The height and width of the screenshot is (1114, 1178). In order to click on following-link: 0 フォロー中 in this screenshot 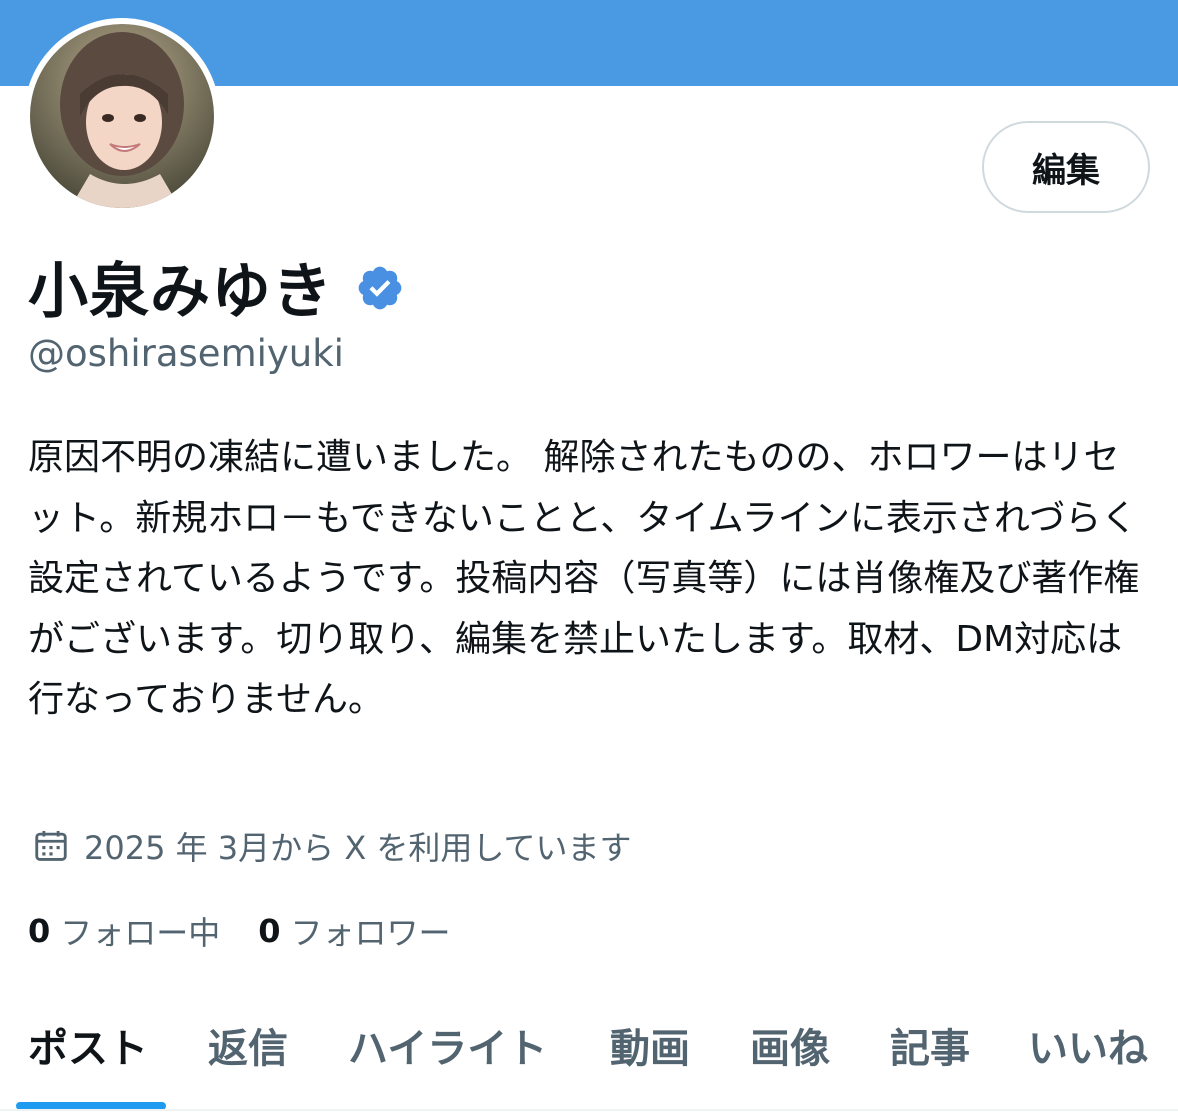, I will do `click(124, 931)`.